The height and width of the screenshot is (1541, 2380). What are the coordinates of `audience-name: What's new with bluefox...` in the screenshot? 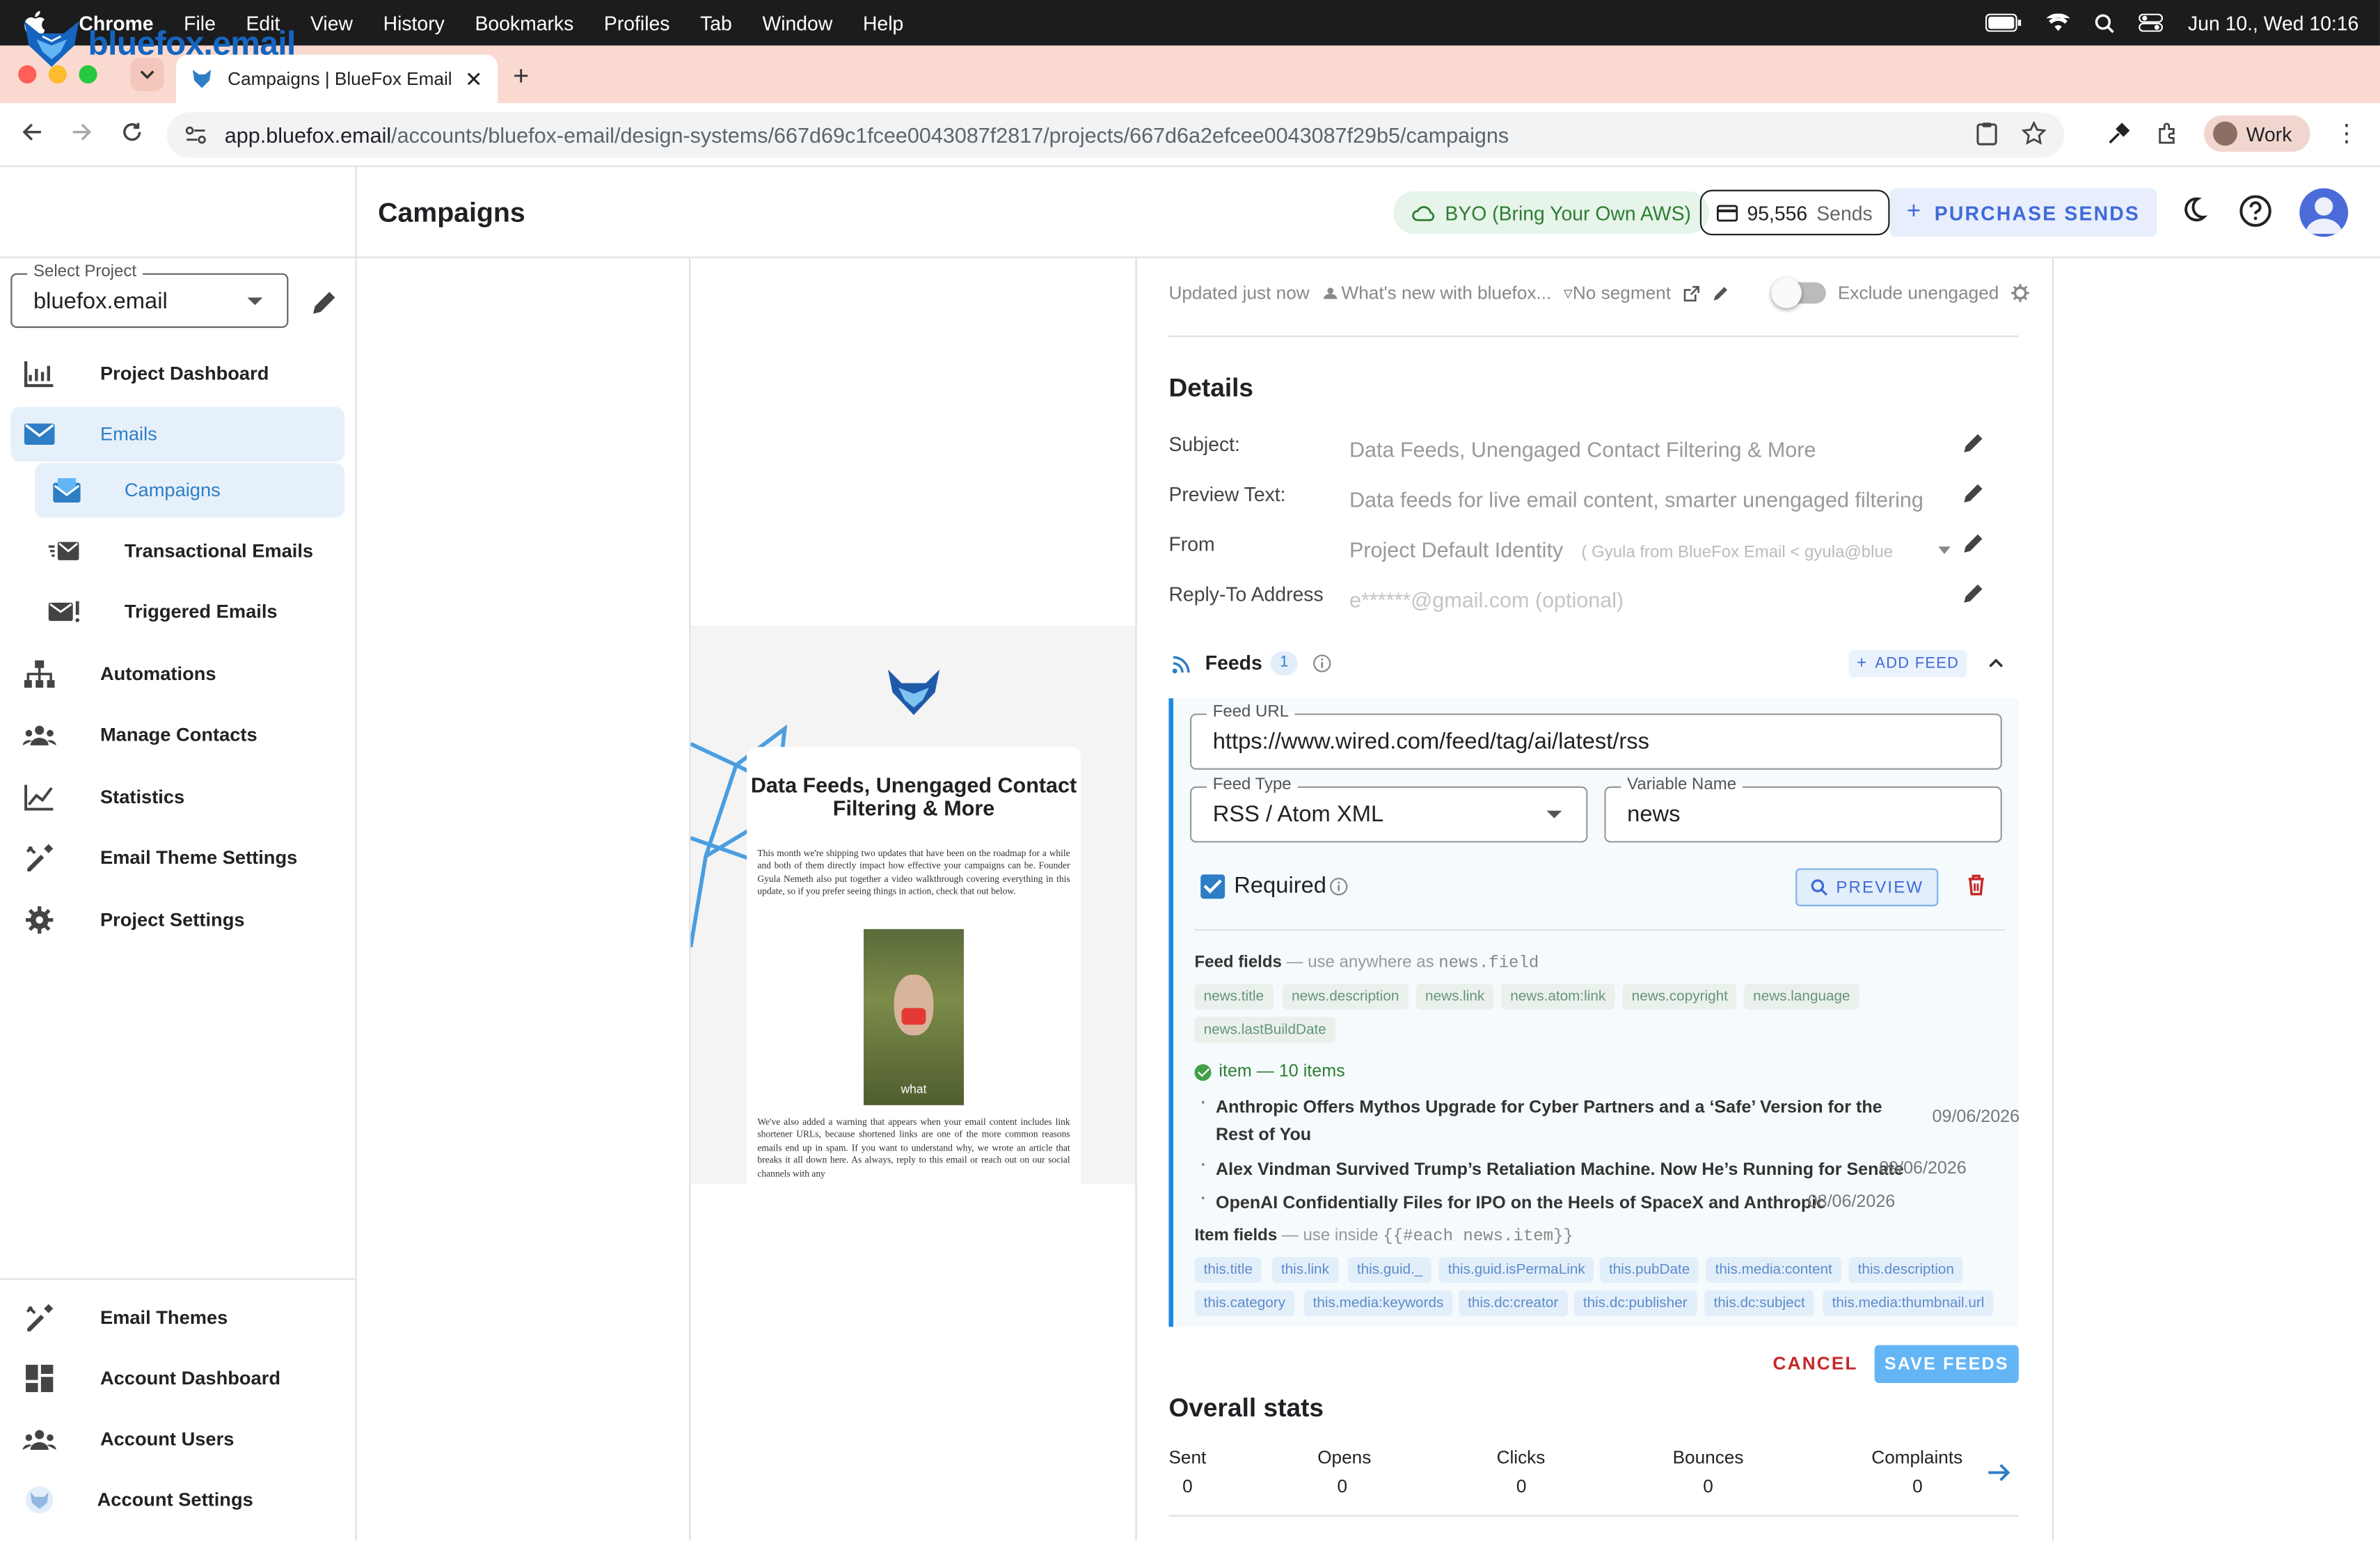 It's located at (1447, 293).